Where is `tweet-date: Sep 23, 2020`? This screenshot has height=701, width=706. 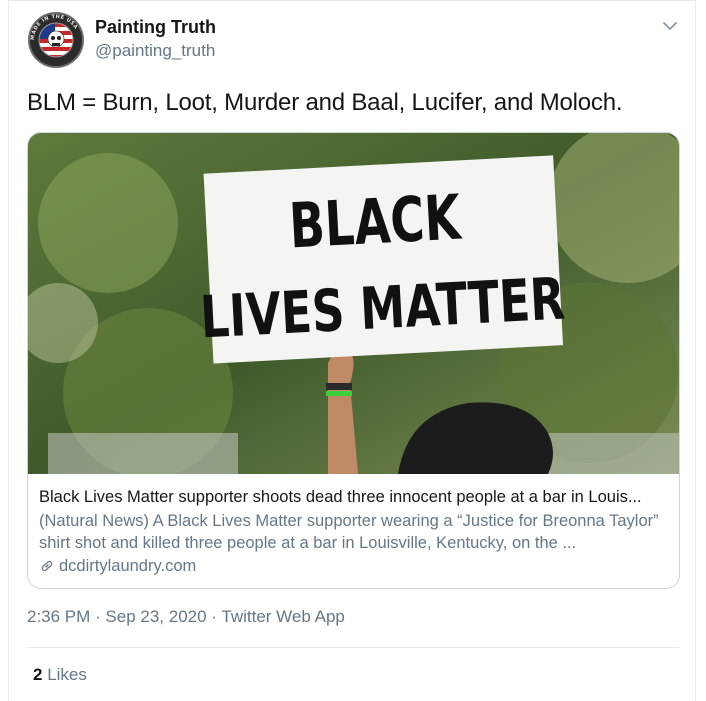 tweet-date: Sep 23, 2020 is located at coordinates (155, 616).